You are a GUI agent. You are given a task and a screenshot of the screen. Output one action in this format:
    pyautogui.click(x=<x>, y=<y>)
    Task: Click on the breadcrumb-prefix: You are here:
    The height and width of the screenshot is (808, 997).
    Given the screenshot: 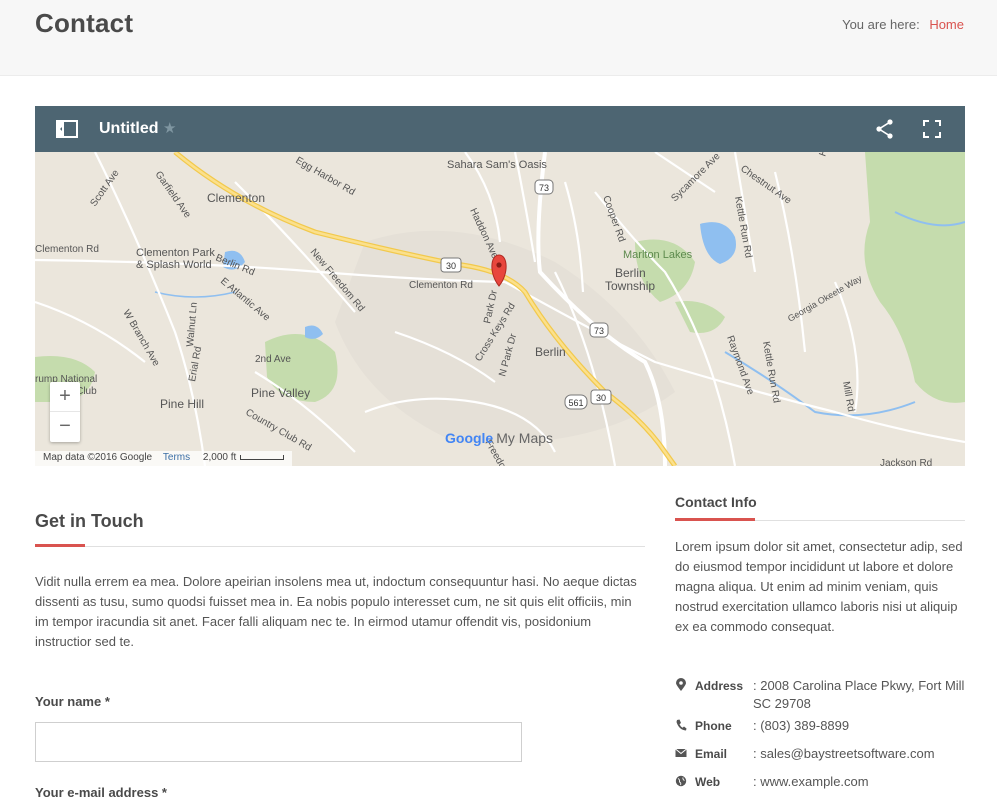 What is the action you would take?
    pyautogui.click(x=881, y=24)
    